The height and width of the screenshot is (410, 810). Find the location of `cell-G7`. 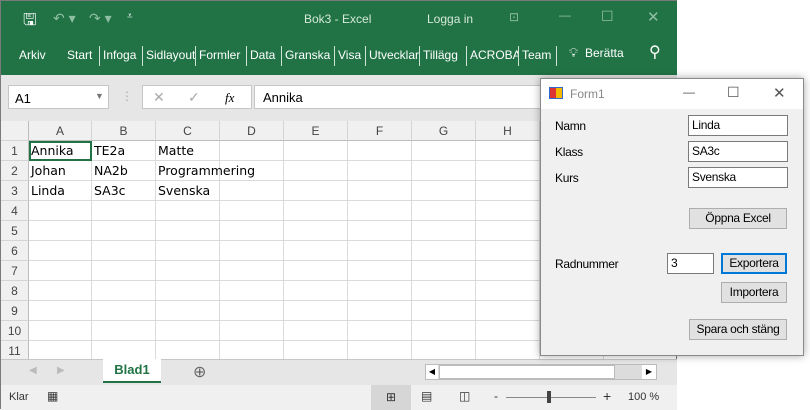

cell-G7 is located at coordinates (444, 271).